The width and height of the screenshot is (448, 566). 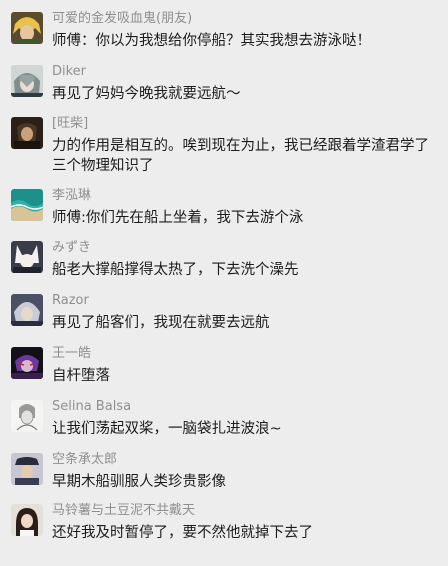 What do you see at coordinates (124, 510) in the screenshot?
I see `sender-name: 马铃薯与土豆泥不共戴天` at bounding box center [124, 510].